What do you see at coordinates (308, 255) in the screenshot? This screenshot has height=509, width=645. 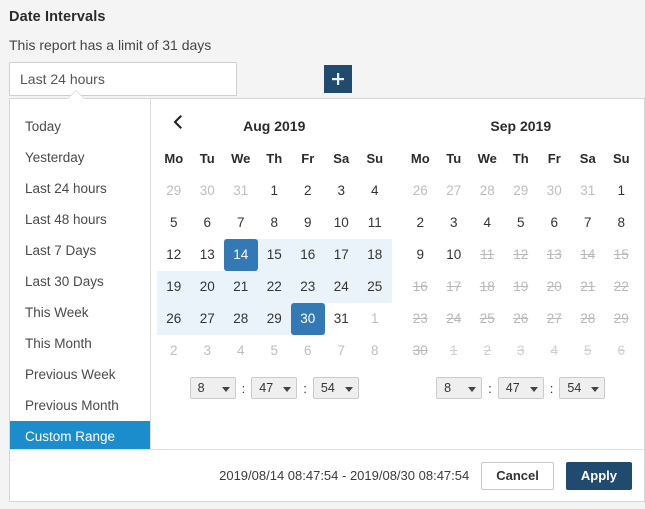 I see `day-cell: 16` at bounding box center [308, 255].